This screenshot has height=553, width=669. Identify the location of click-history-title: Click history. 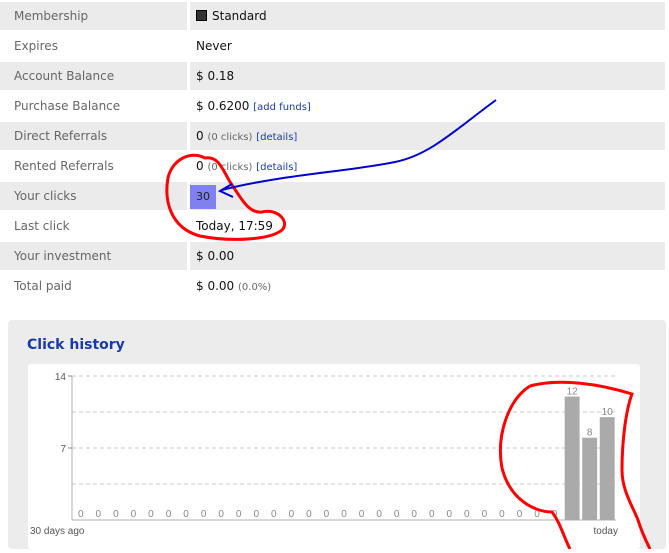
(76, 345).